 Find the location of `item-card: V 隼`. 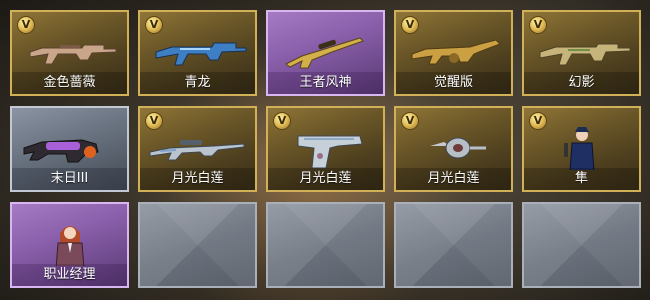

item-card: V 隼 is located at coordinates (581, 149).